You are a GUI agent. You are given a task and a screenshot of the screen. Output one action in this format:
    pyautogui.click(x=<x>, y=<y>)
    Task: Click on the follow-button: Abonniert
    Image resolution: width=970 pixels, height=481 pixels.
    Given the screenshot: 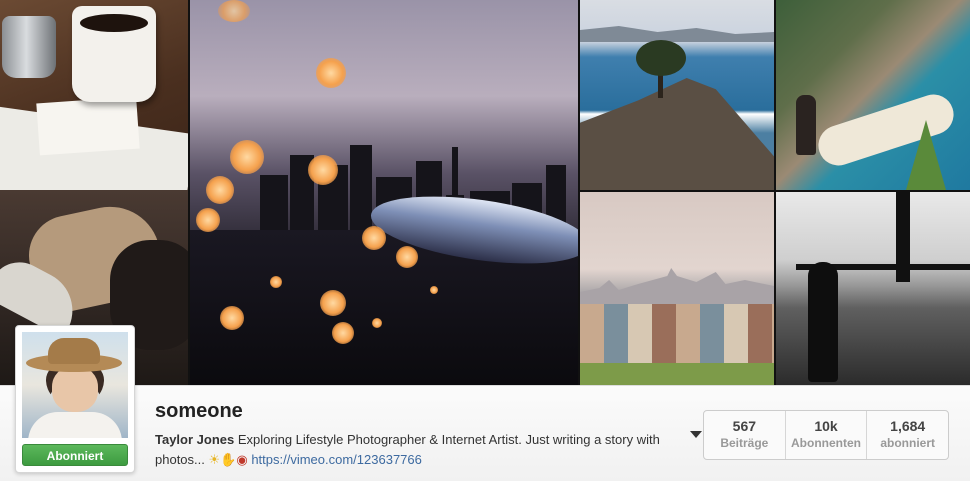 What is the action you would take?
    pyautogui.click(x=75, y=455)
    